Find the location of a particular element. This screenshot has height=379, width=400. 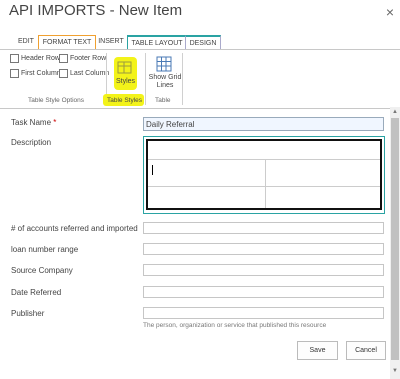

header-row-checkbox: Header Row is located at coordinates (35, 58).